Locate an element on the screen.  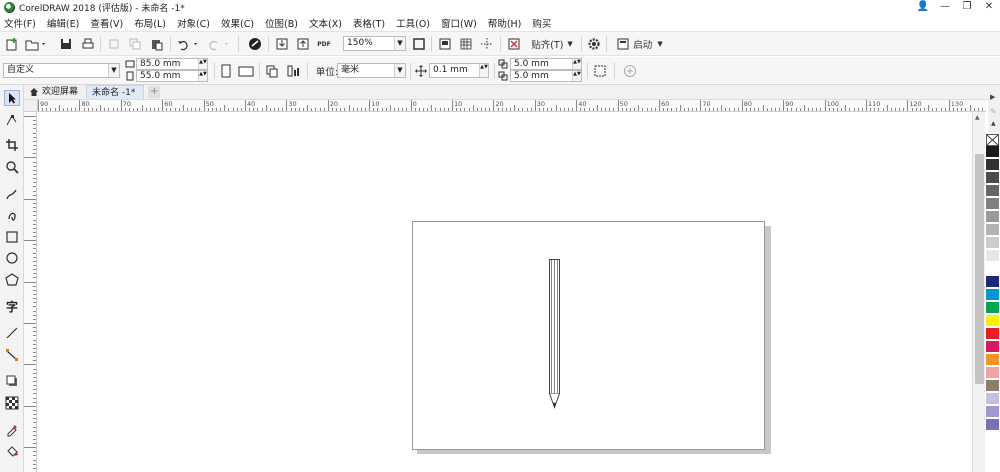
drop-shadow-tool-icon is located at coordinates (12, 381).